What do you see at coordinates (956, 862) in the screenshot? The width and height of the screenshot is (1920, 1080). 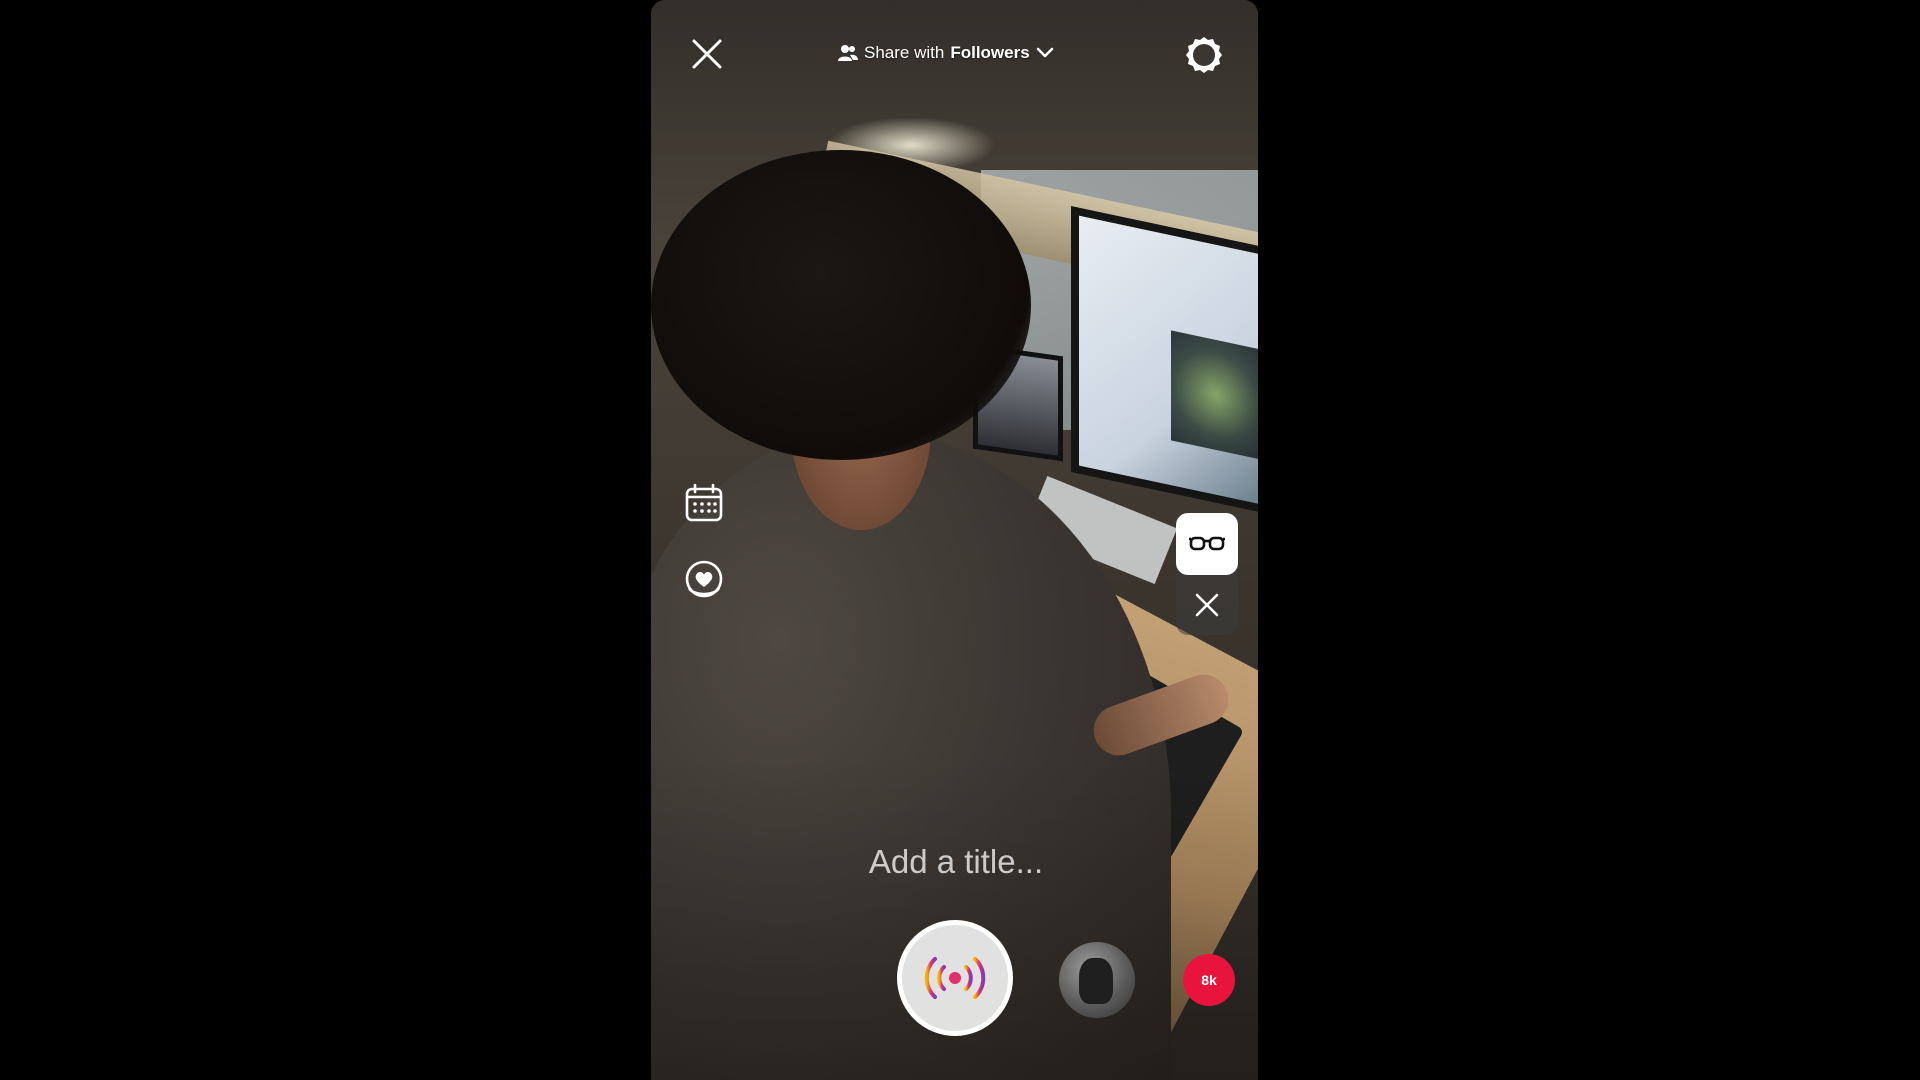 I see `title-input` at bounding box center [956, 862].